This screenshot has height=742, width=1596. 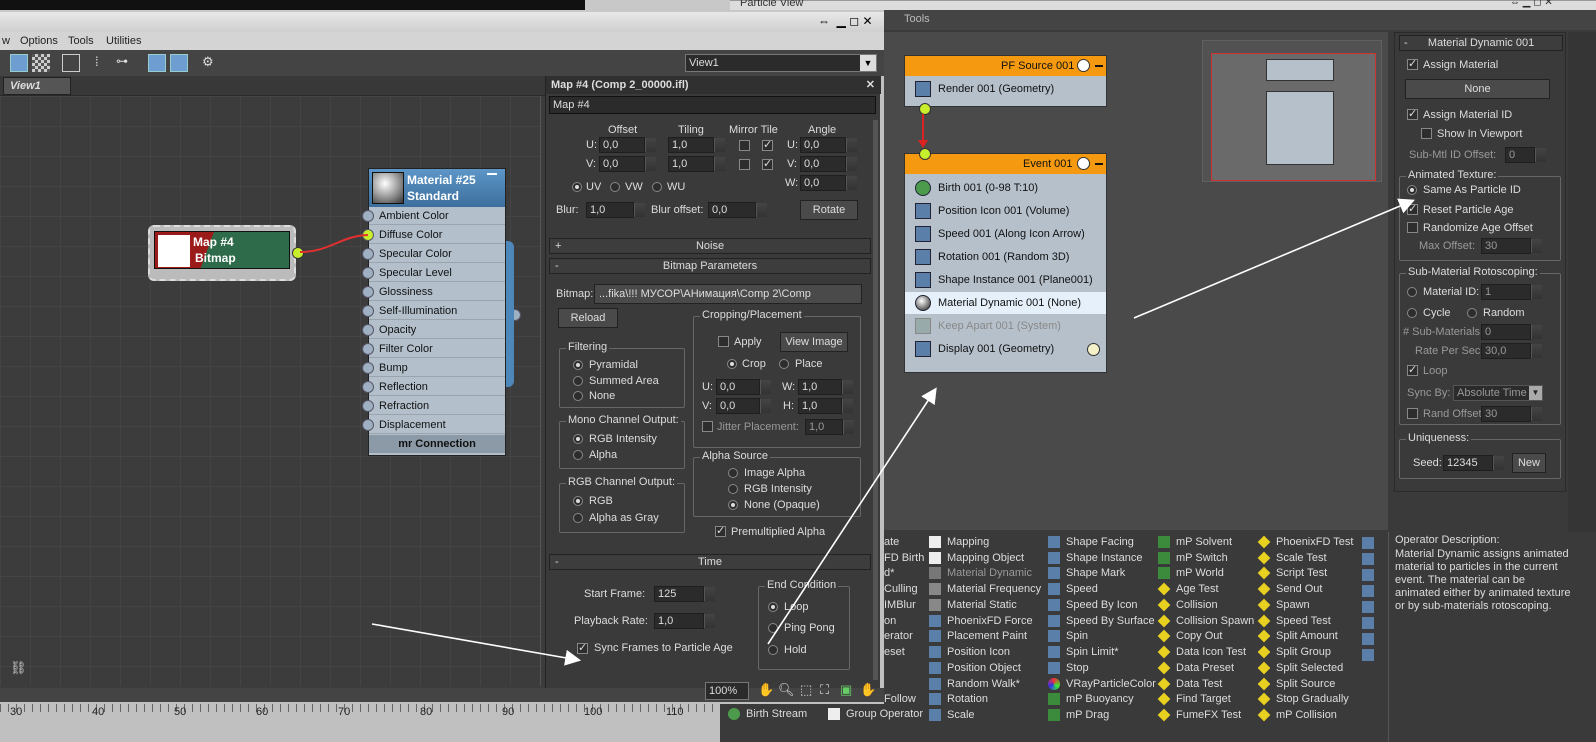 What do you see at coordinates (1068, 636) in the screenshot?
I see `depot-item: Spin` at bounding box center [1068, 636].